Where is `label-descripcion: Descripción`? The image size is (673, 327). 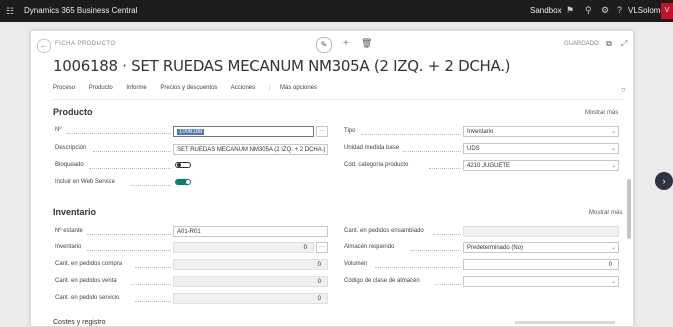 label-descripcion: Descripción is located at coordinates (71, 148).